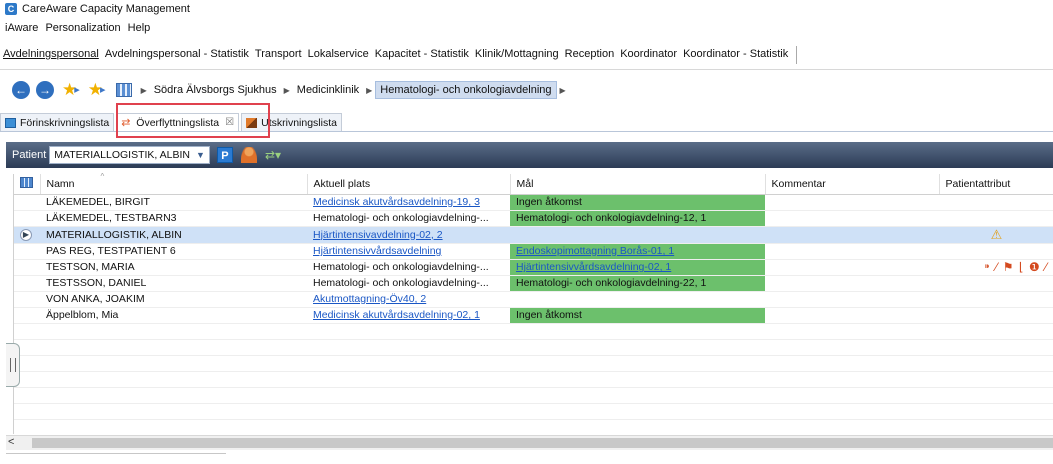  What do you see at coordinates (106, 9) in the screenshot?
I see `app-title: CareAware Capacity Management` at bounding box center [106, 9].